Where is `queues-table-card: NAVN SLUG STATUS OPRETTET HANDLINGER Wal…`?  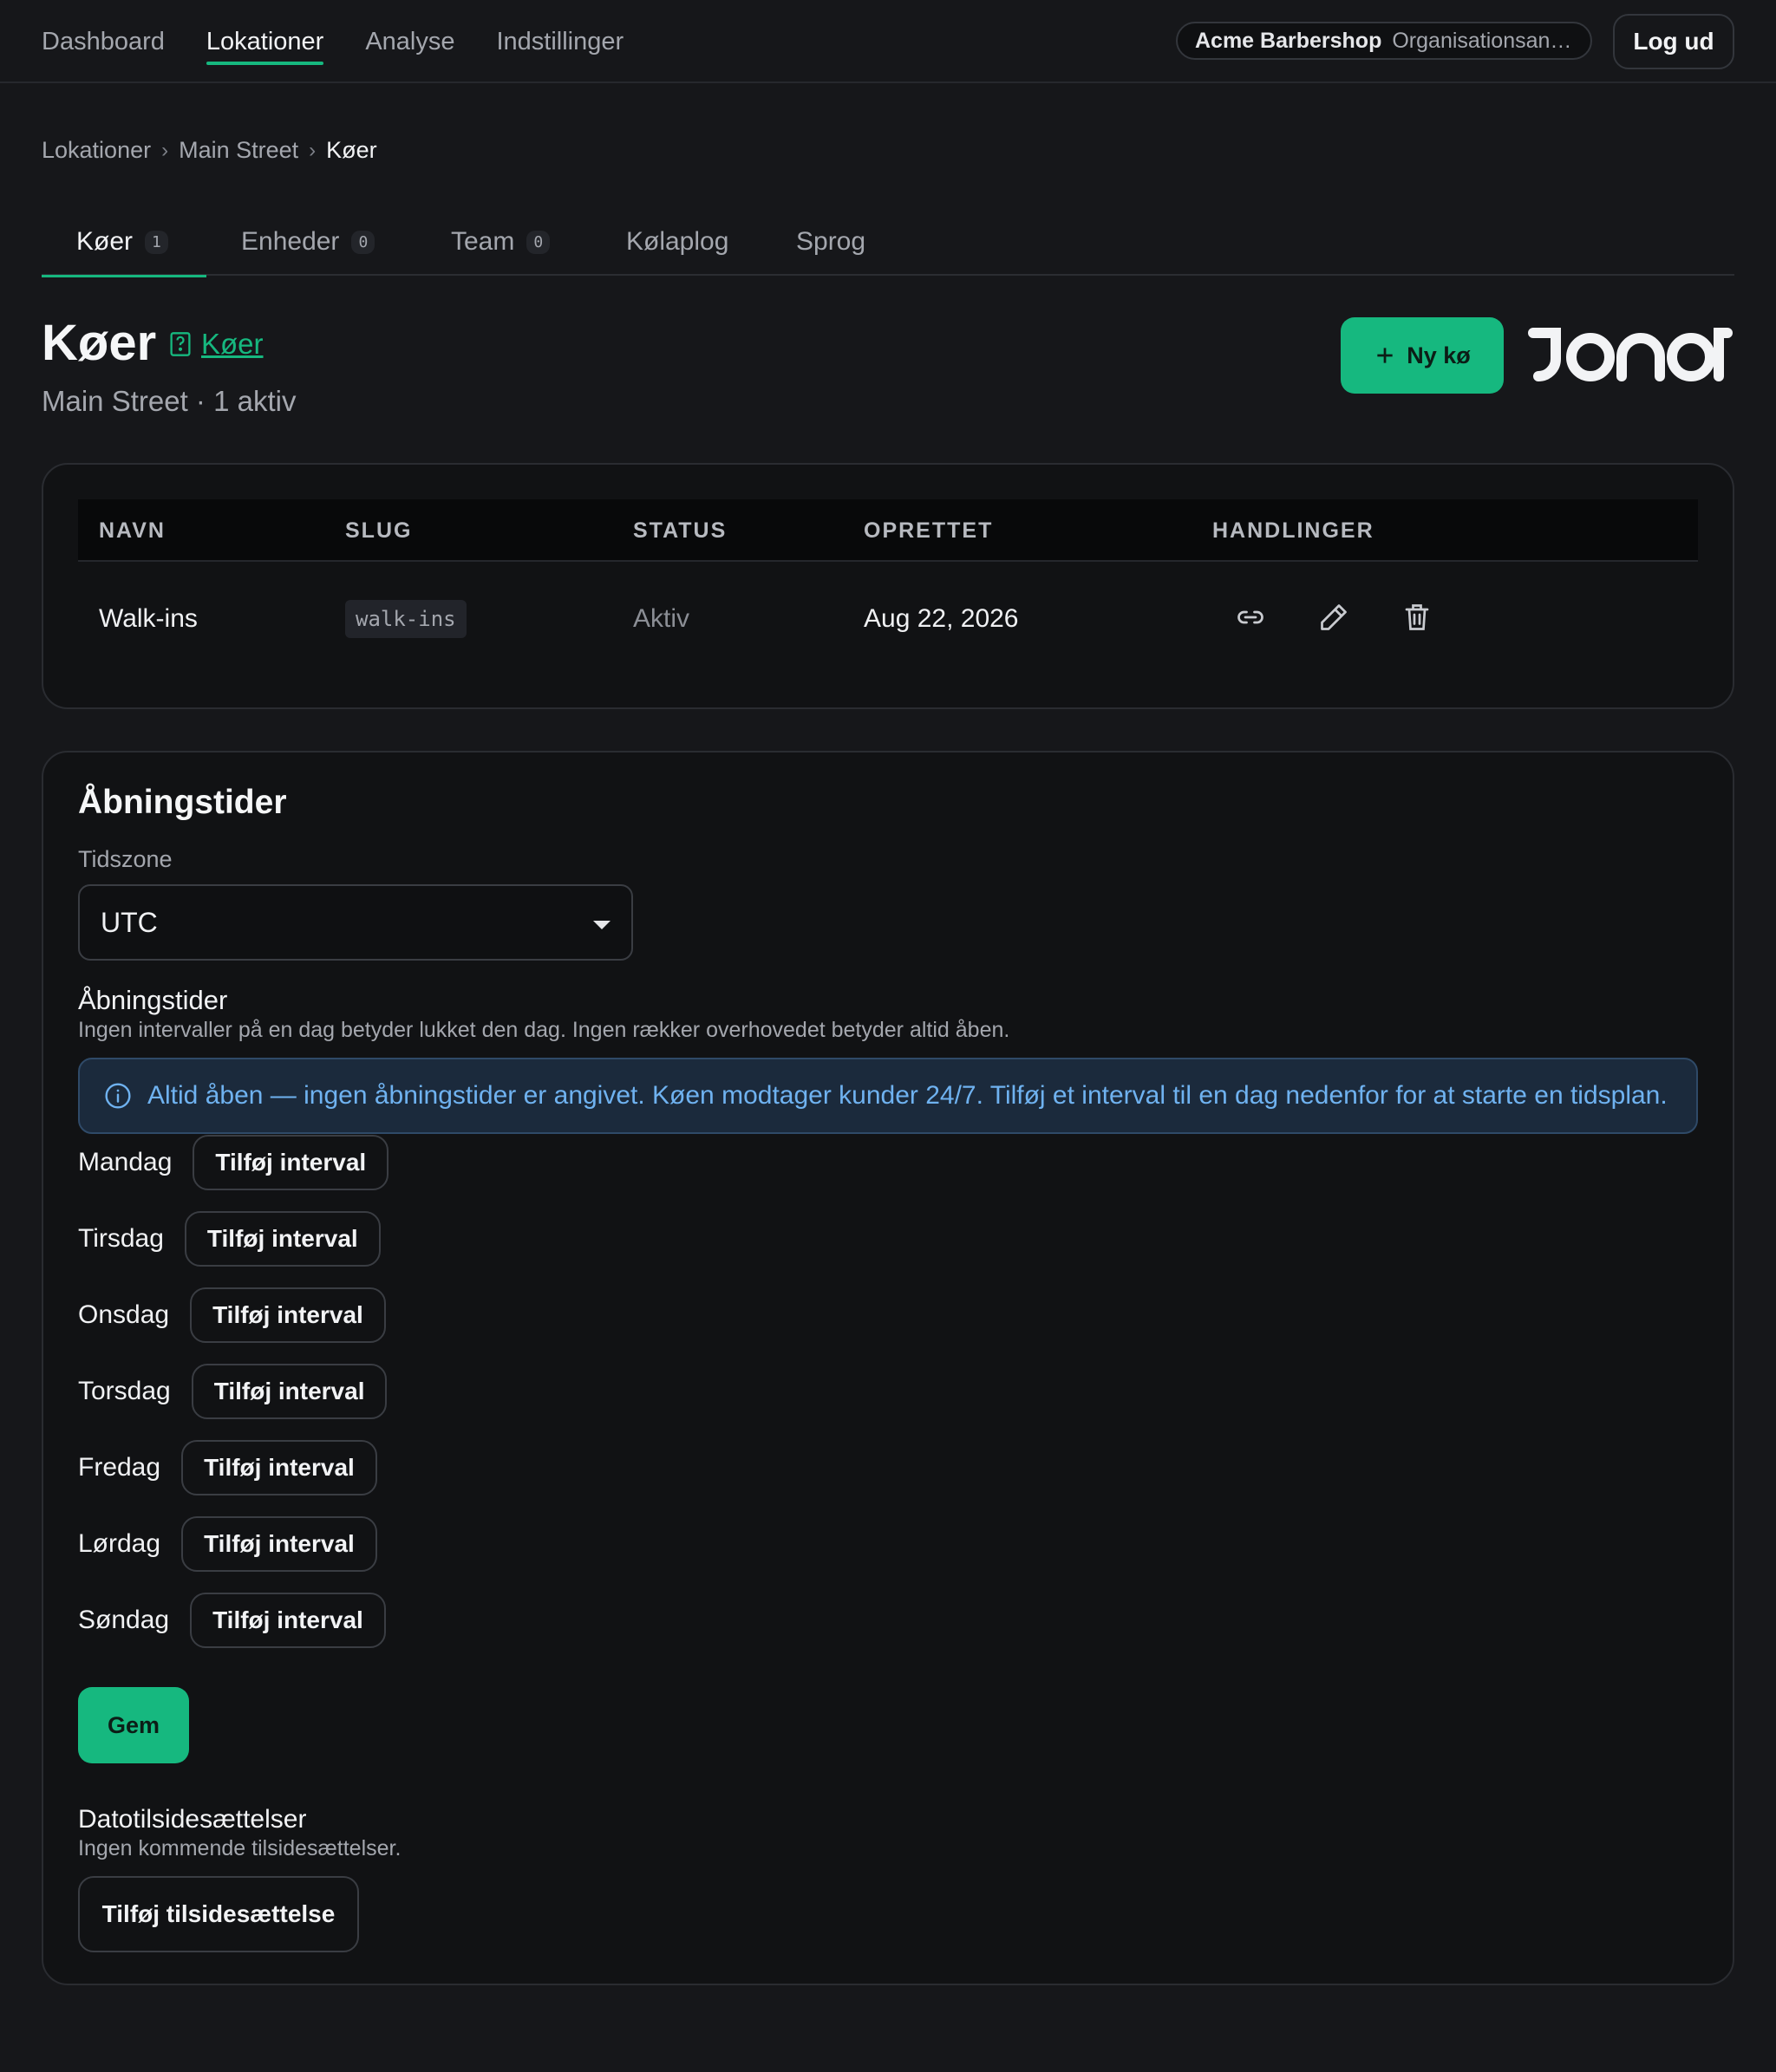
queues-table-card: NAVN SLUG STATUS OPRETTET HANDLINGER Wal… is located at coordinates (888, 586).